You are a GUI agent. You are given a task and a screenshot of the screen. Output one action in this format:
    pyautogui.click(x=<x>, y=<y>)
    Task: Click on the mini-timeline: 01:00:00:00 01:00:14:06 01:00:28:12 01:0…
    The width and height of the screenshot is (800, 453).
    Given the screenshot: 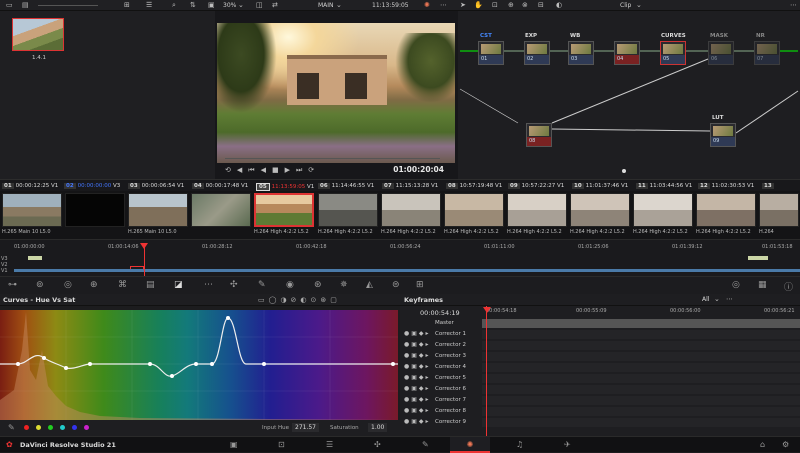 What is the action you would take?
    pyautogui.click(x=400, y=258)
    